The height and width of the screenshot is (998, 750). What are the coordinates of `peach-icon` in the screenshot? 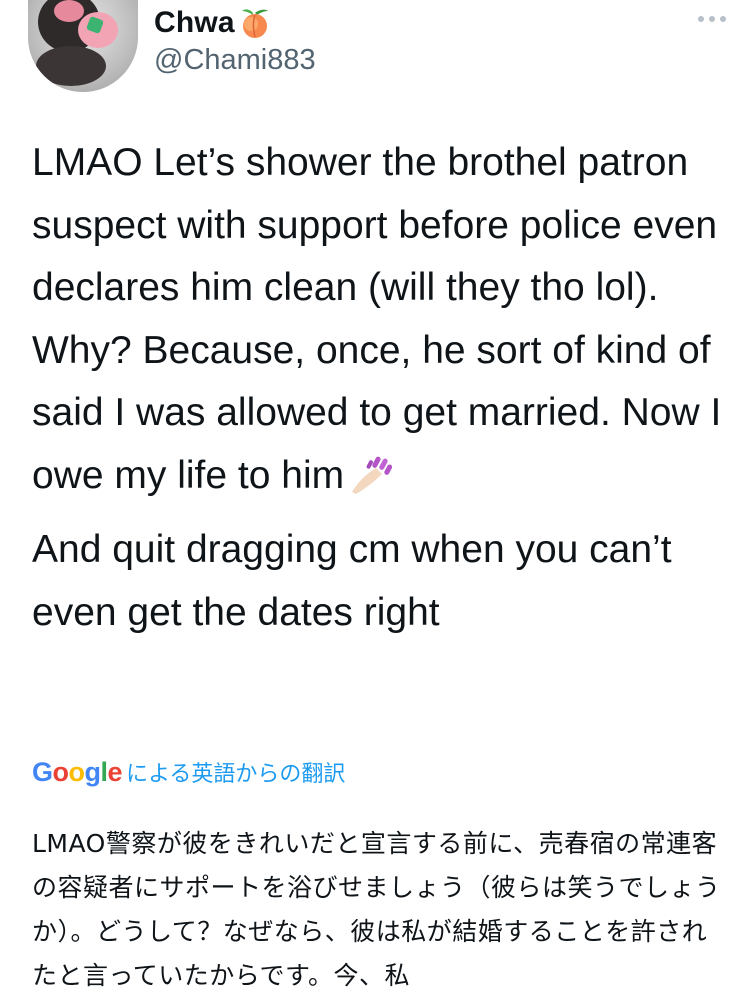 It's located at (254, 23).